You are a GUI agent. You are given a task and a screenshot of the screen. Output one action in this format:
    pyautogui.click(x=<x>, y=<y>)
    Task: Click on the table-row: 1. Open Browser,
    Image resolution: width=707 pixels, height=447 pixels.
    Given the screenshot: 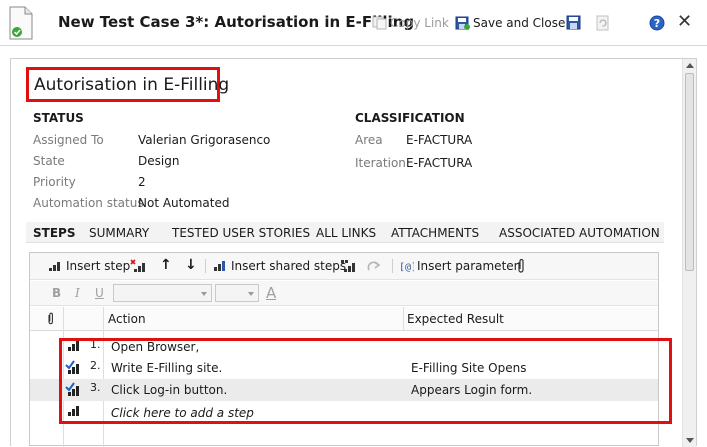 What is the action you would take?
    pyautogui.click(x=344, y=347)
    